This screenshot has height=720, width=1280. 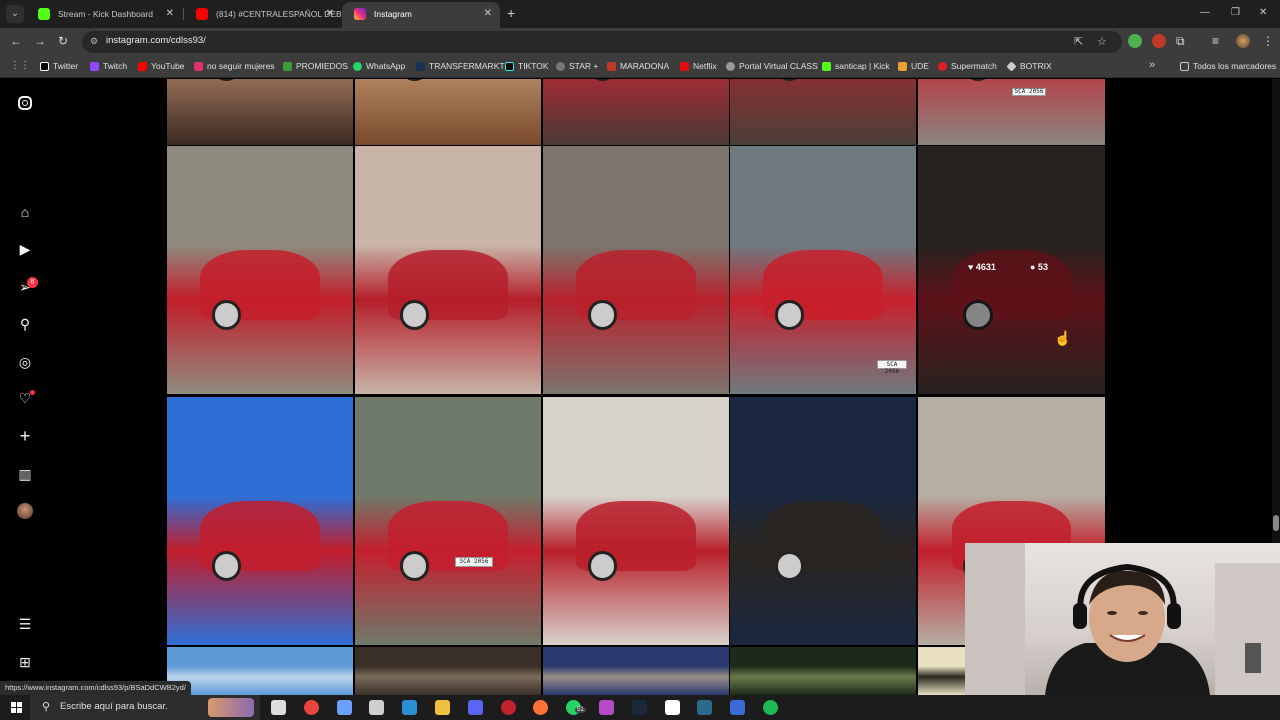 What do you see at coordinates (1235, 12) in the screenshot?
I see `restore-icon: ❐` at bounding box center [1235, 12].